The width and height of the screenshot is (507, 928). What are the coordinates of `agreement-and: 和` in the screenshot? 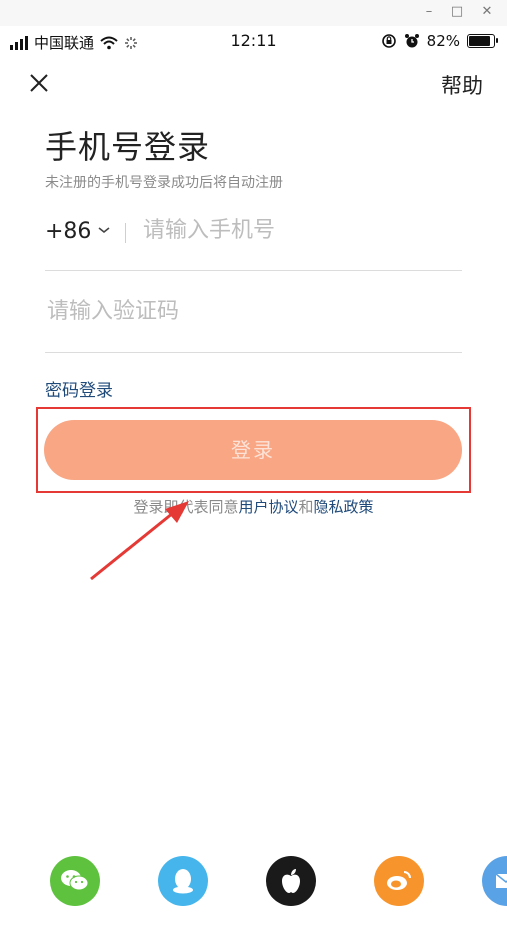 It's located at (306, 507).